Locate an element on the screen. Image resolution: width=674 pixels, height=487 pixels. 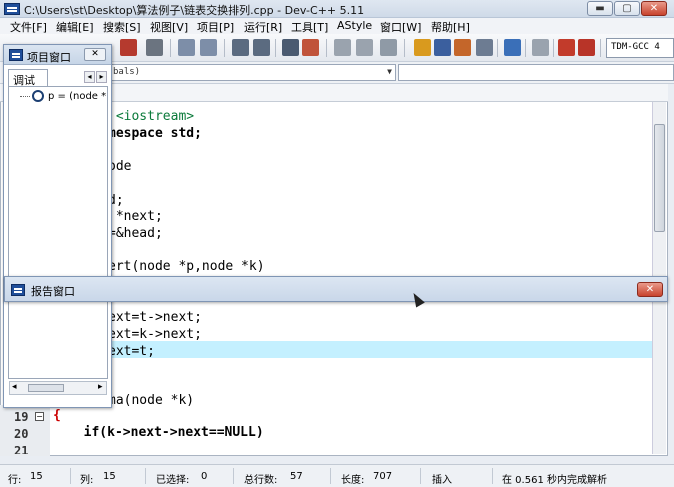
horizontal-scrollbar: ◂ ▸ is located at coordinates (58, 388).